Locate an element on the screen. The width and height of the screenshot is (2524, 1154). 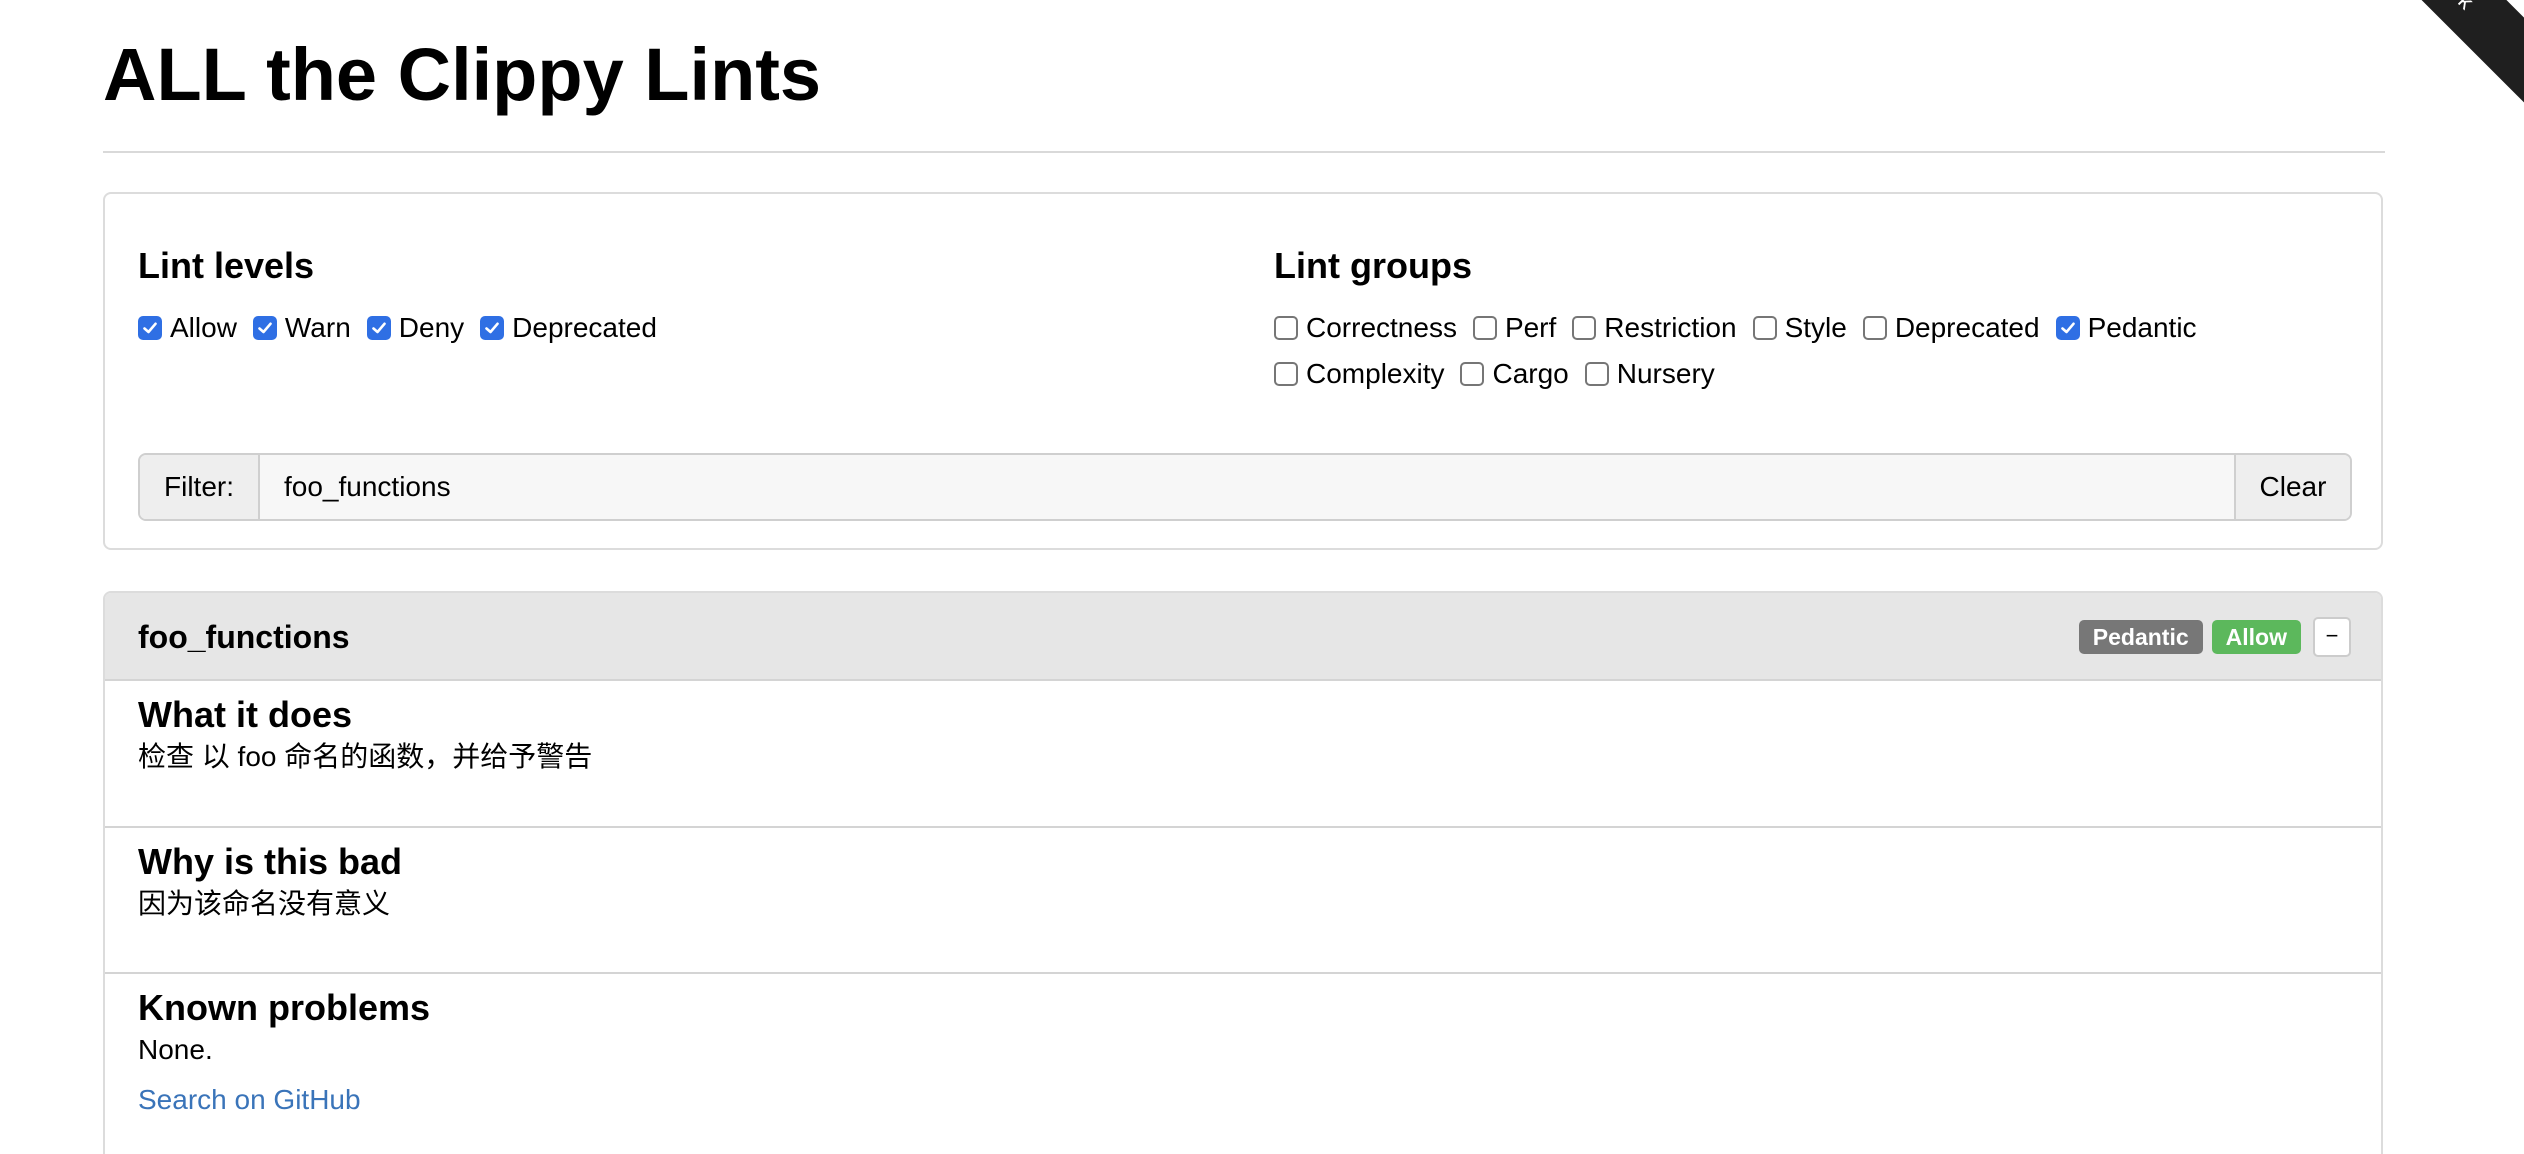
collapse-toggle-button: − is located at coordinates (2332, 637).